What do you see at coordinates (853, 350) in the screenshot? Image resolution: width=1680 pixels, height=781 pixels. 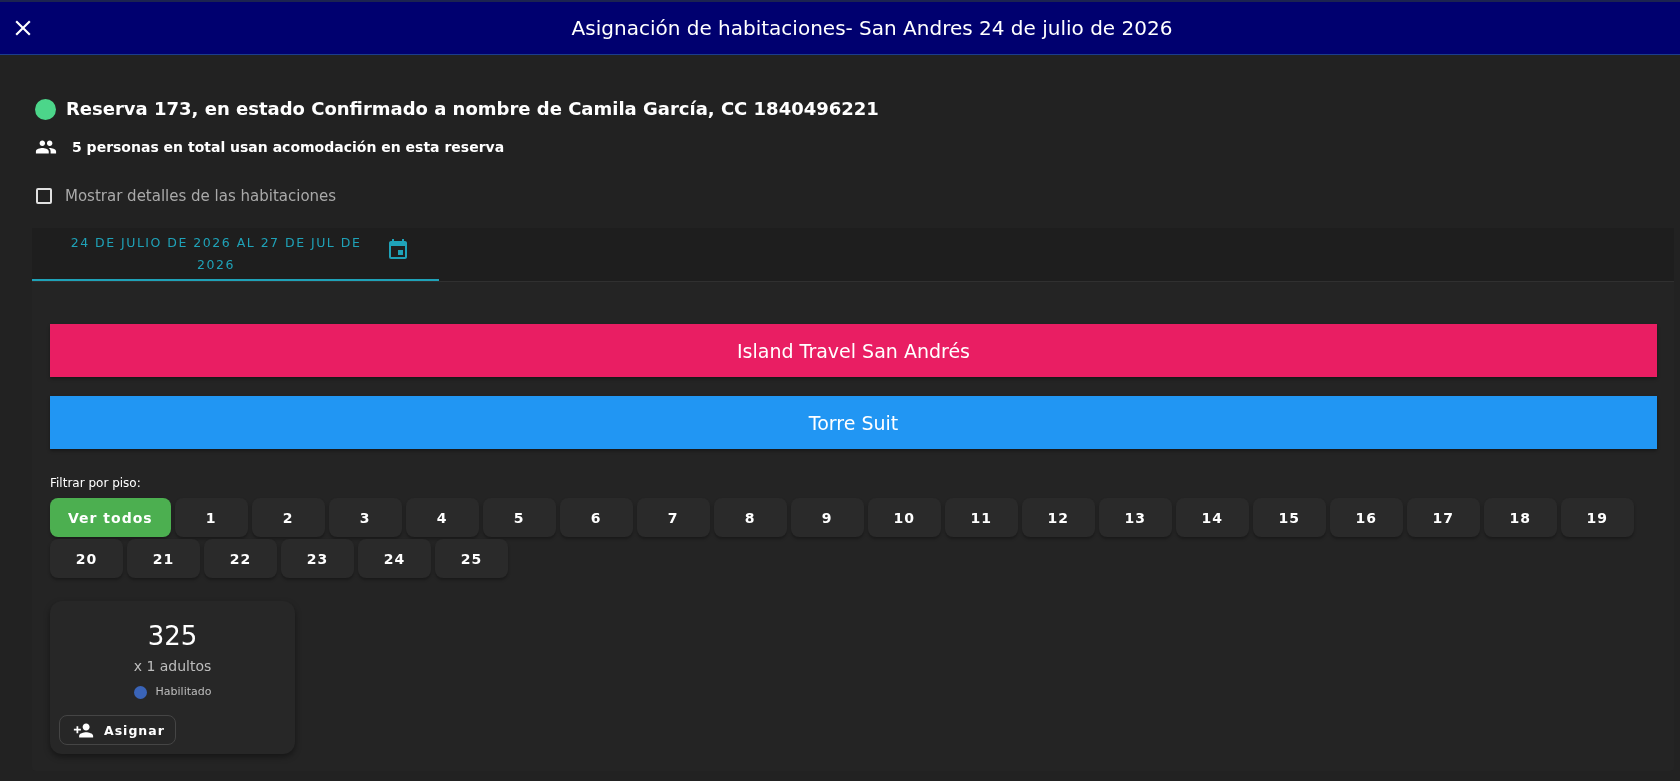 I see `section-header: Island Travel San Andrés` at bounding box center [853, 350].